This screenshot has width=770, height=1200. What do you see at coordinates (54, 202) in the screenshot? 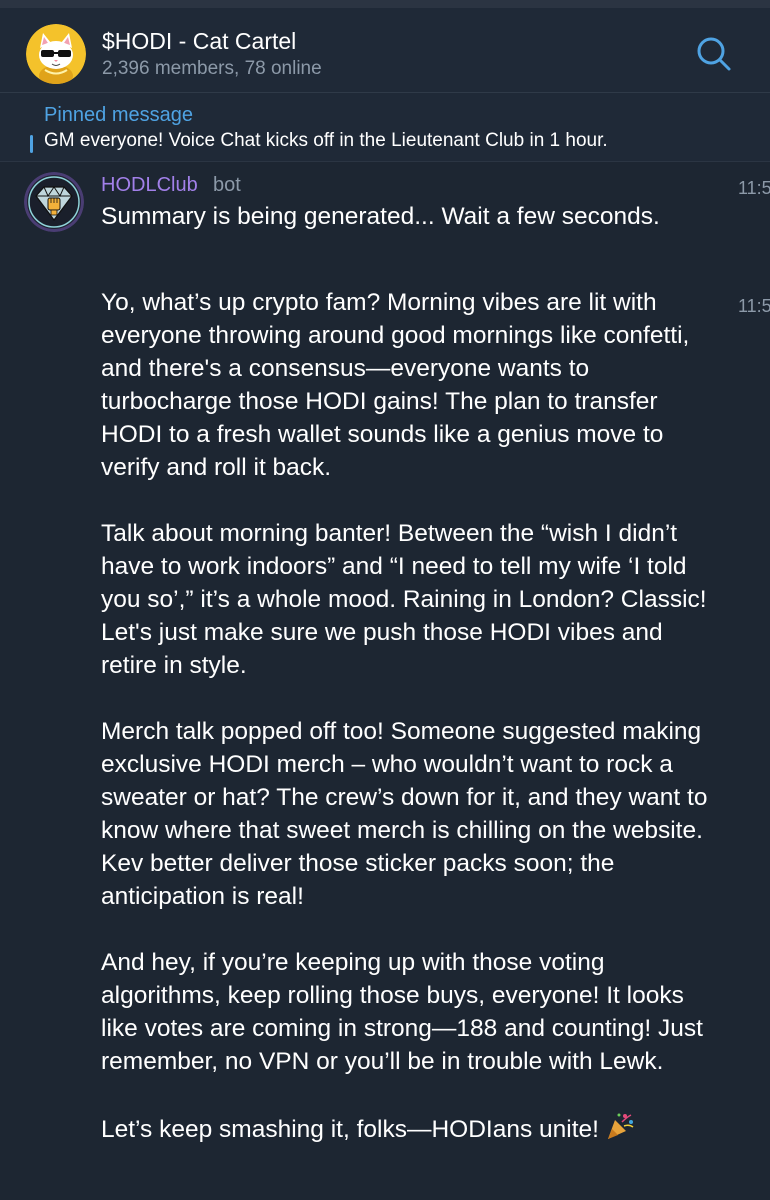
I see `diamond-fist-avatar` at bounding box center [54, 202].